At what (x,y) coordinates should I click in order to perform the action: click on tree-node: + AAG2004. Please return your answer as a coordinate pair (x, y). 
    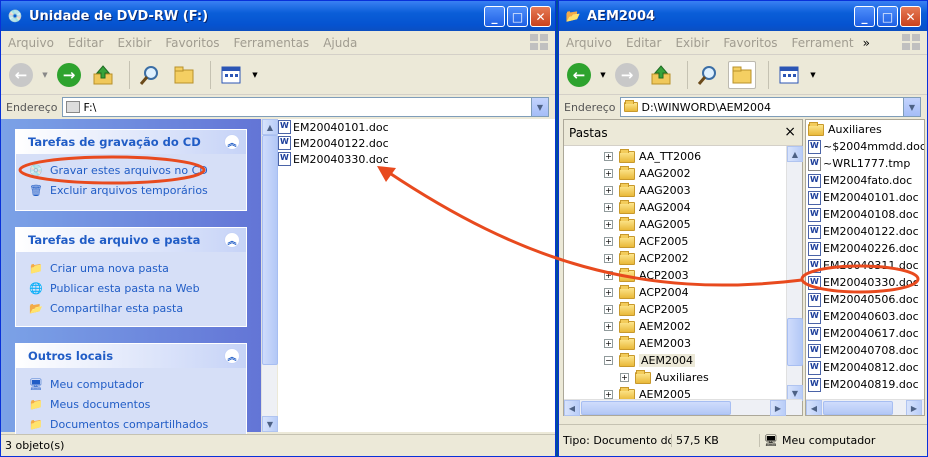
    Looking at the image, I should click on (695, 207).